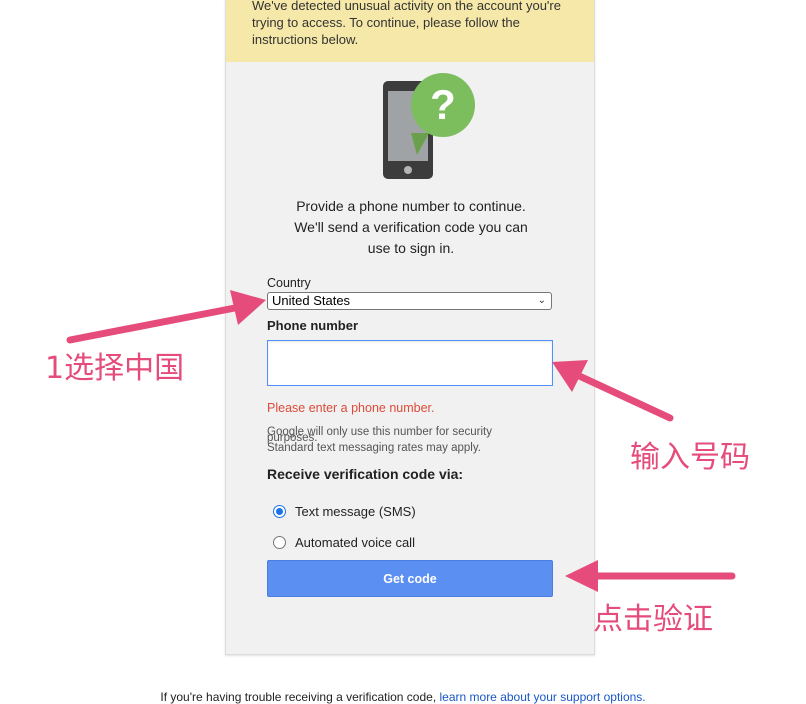 The image size is (806, 704). Describe the element at coordinates (622, 396) in the screenshot. I see `arrow-to-phone-input` at that location.